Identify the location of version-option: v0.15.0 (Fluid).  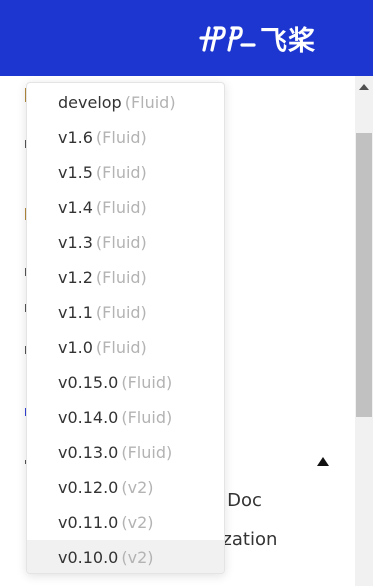
(125, 382).